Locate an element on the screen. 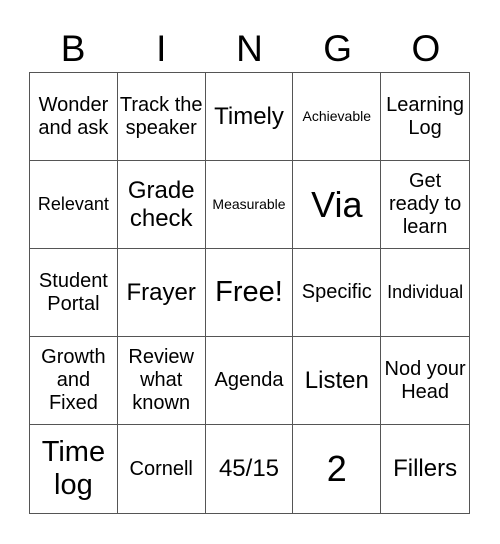  bingo-cell: Timely is located at coordinates (249, 117).